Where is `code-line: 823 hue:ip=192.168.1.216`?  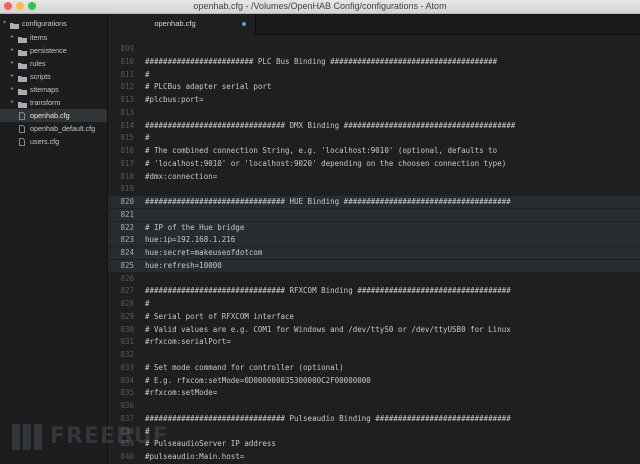 code-line: 823 hue:ip=192.168.1.216 is located at coordinates (374, 240).